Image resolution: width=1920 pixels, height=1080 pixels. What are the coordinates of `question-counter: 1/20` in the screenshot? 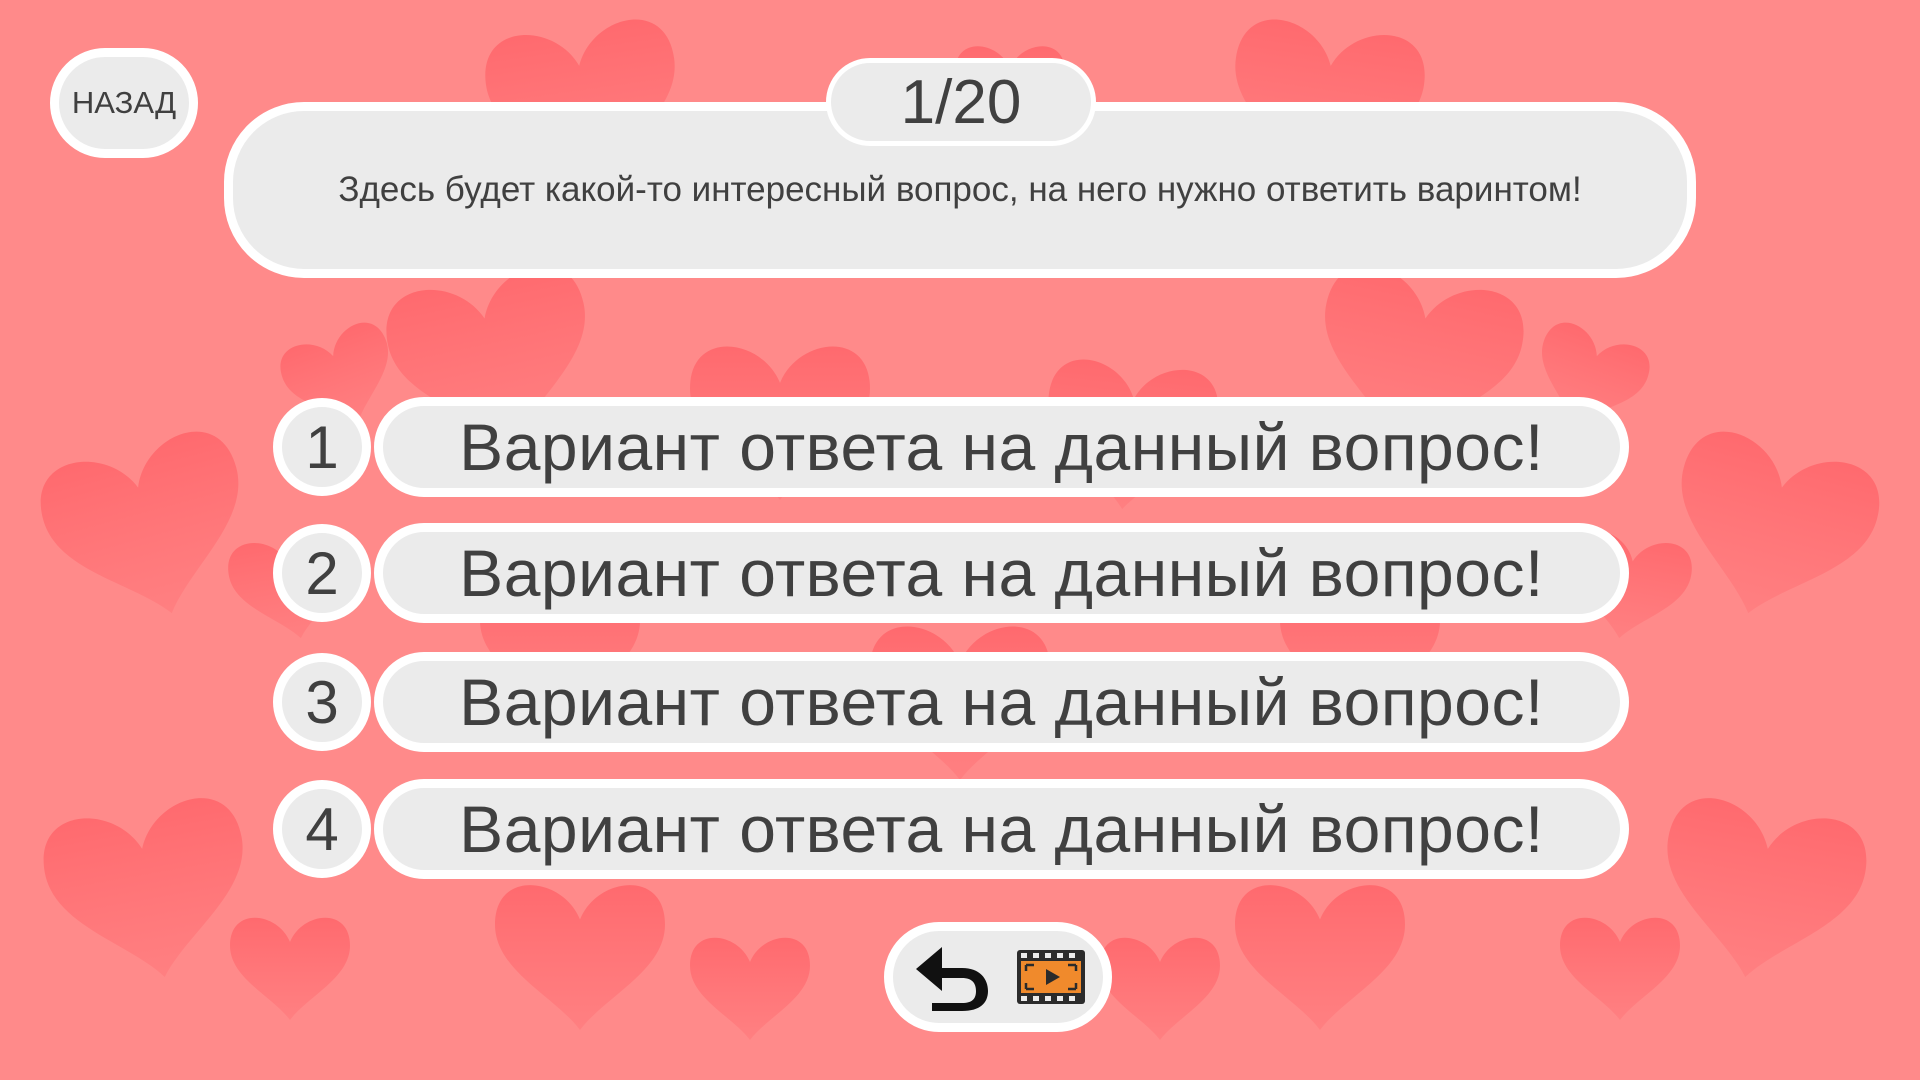 It's located at (961, 102).